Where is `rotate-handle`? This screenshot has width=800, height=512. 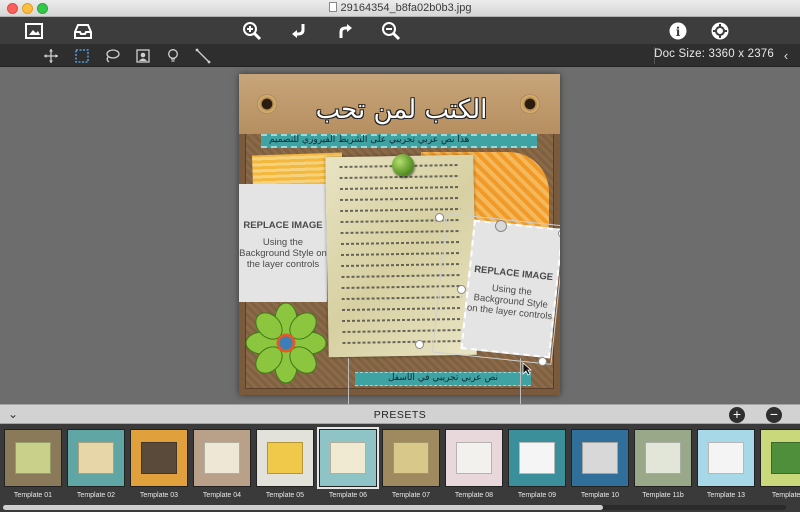 rotate-handle is located at coordinates (461, 289).